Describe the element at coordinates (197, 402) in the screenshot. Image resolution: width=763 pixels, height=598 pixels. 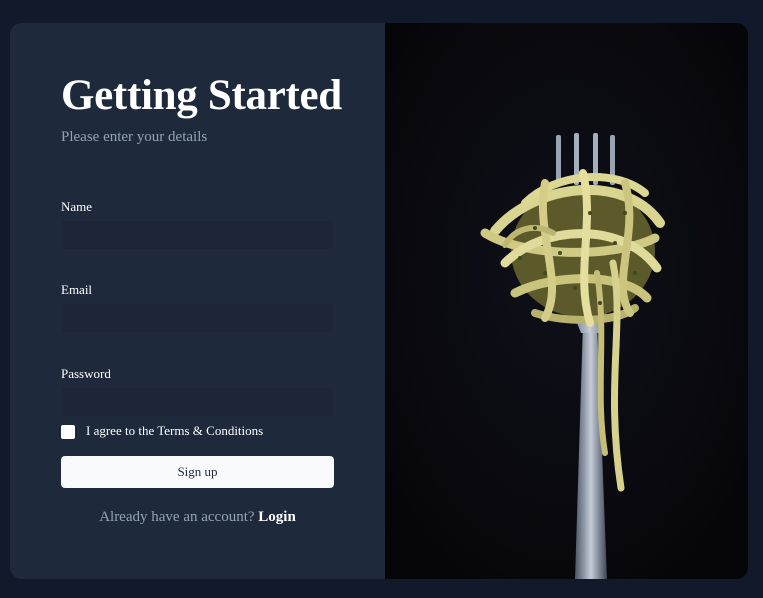
I see `password-field` at that location.